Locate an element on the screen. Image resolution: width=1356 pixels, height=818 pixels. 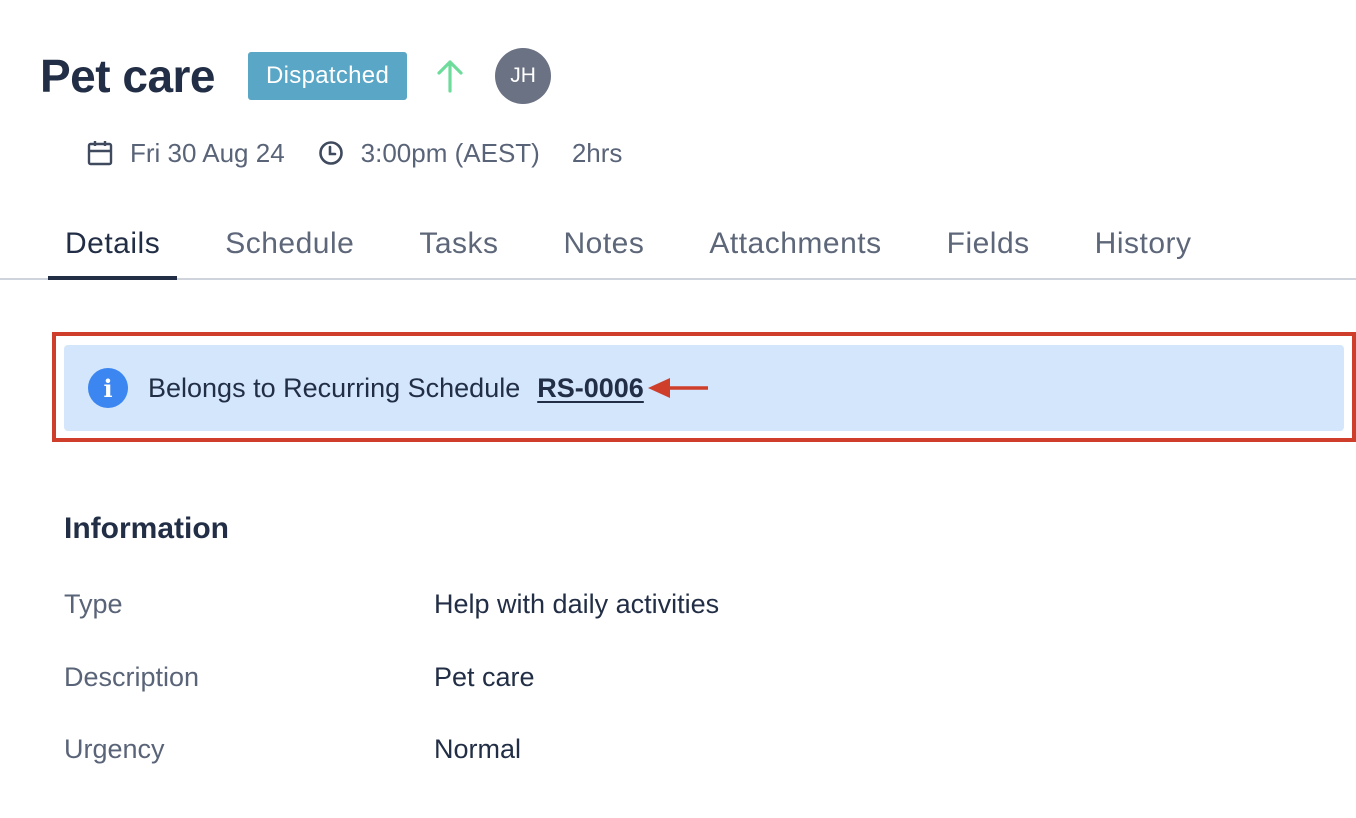
date-text: Fri 30 Aug 24 is located at coordinates (207, 152).